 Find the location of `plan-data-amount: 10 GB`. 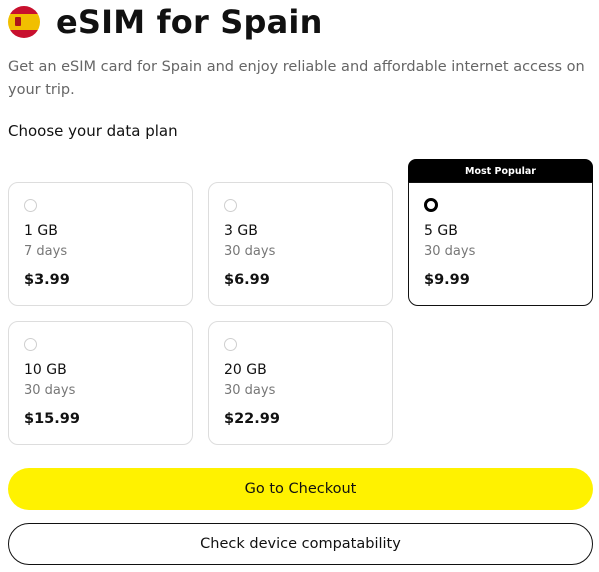

plan-data-amount: 10 GB is located at coordinates (45, 370).